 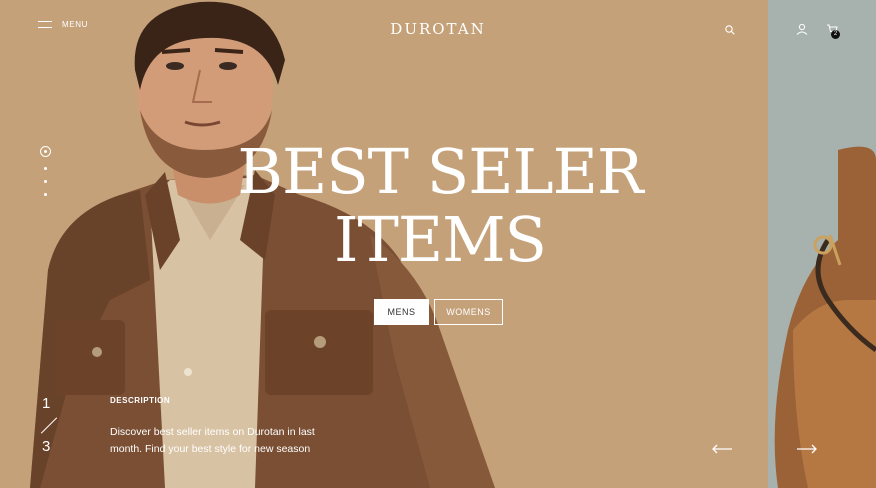 What do you see at coordinates (46, 403) in the screenshot?
I see `pager-current: 1` at bounding box center [46, 403].